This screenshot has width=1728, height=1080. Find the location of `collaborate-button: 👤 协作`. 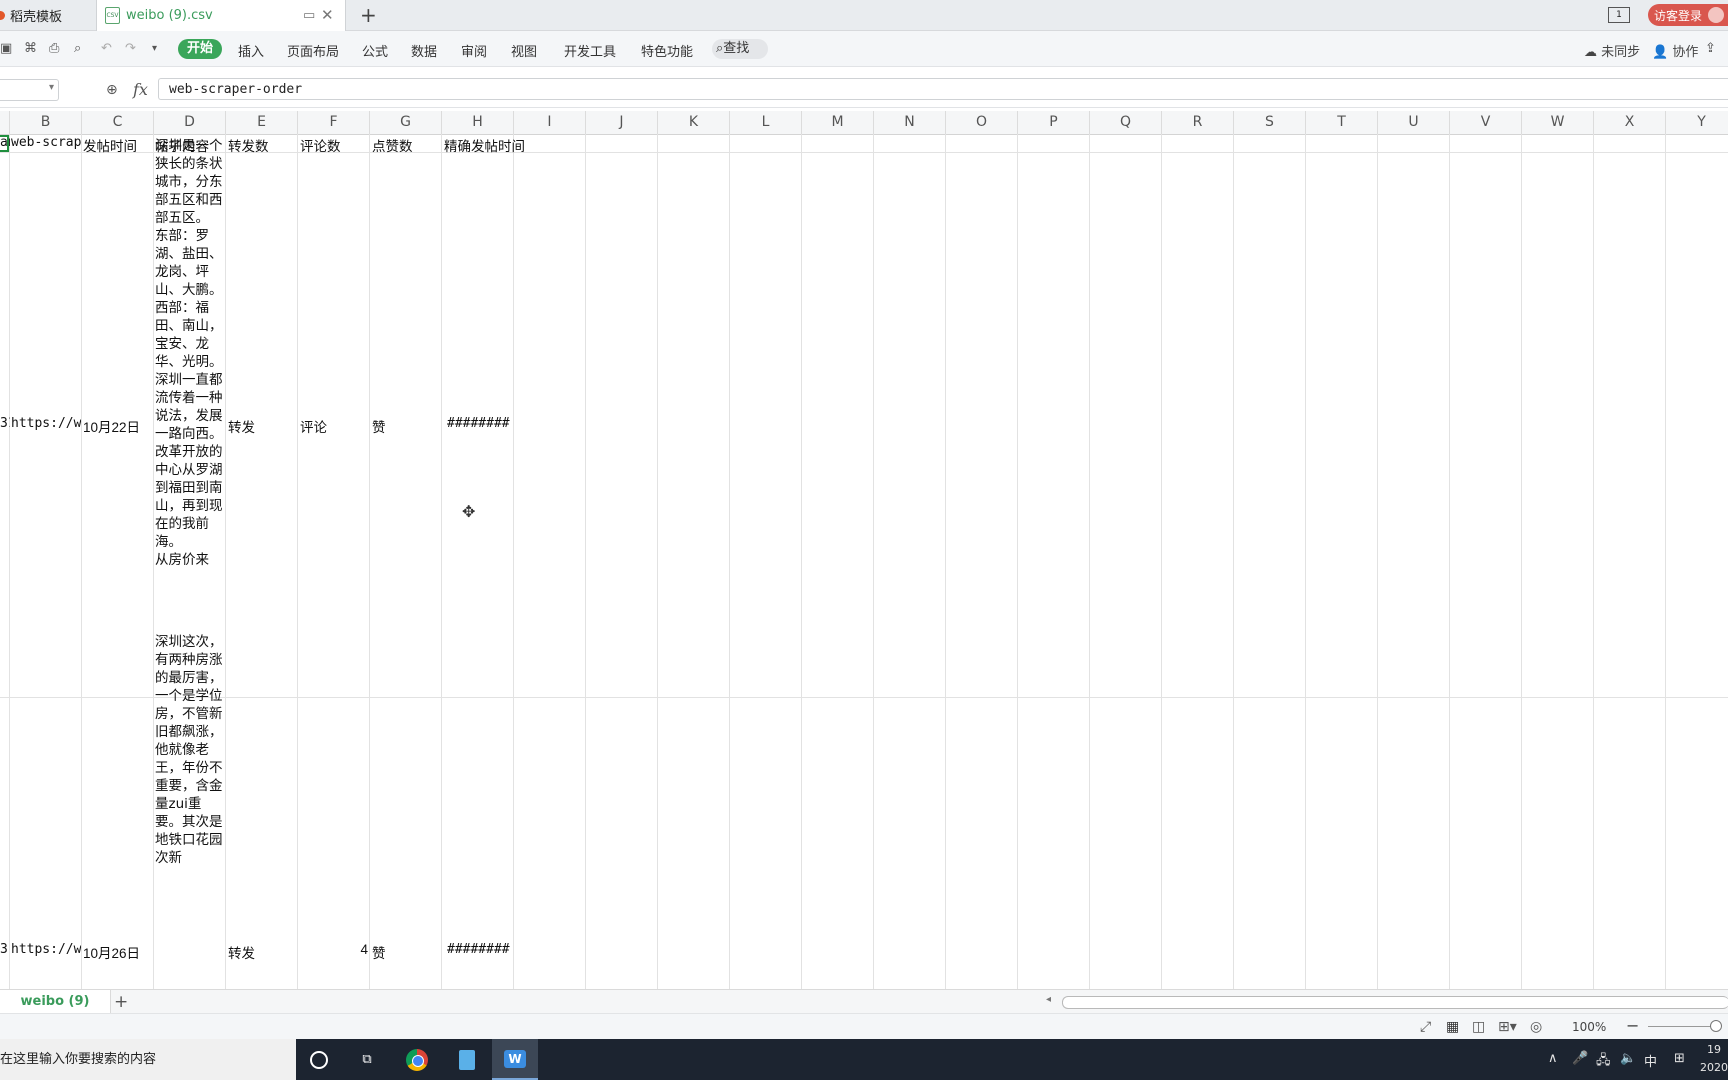

collaborate-button: 👤 协作 is located at coordinates (1675, 50).